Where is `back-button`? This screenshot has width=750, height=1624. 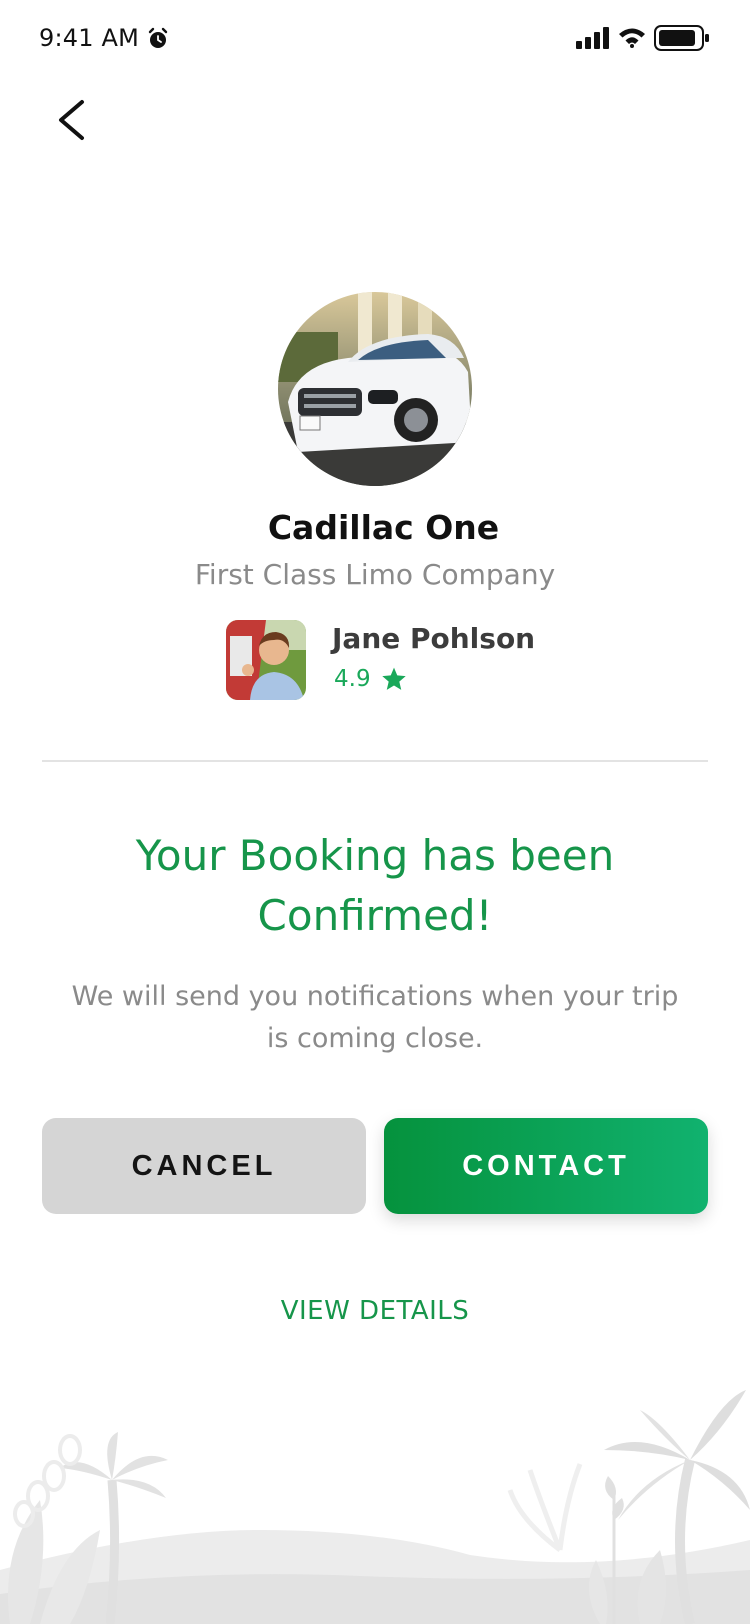 back-button is located at coordinates (72, 120).